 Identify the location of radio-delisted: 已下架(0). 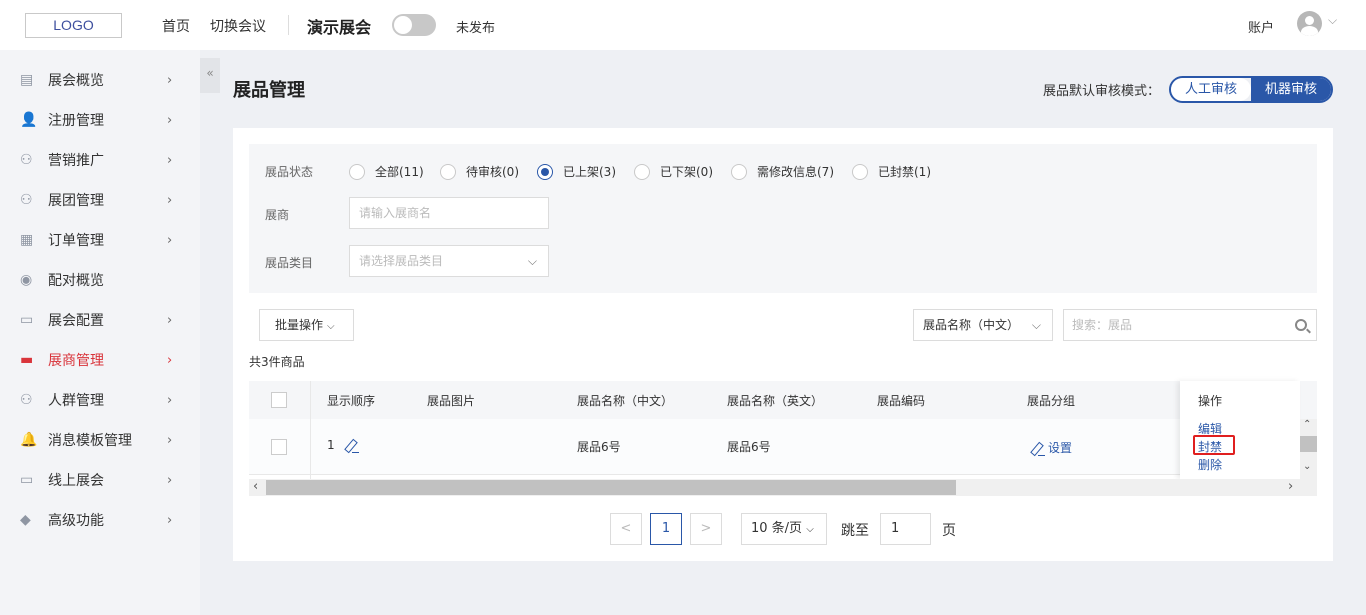
(673, 171).